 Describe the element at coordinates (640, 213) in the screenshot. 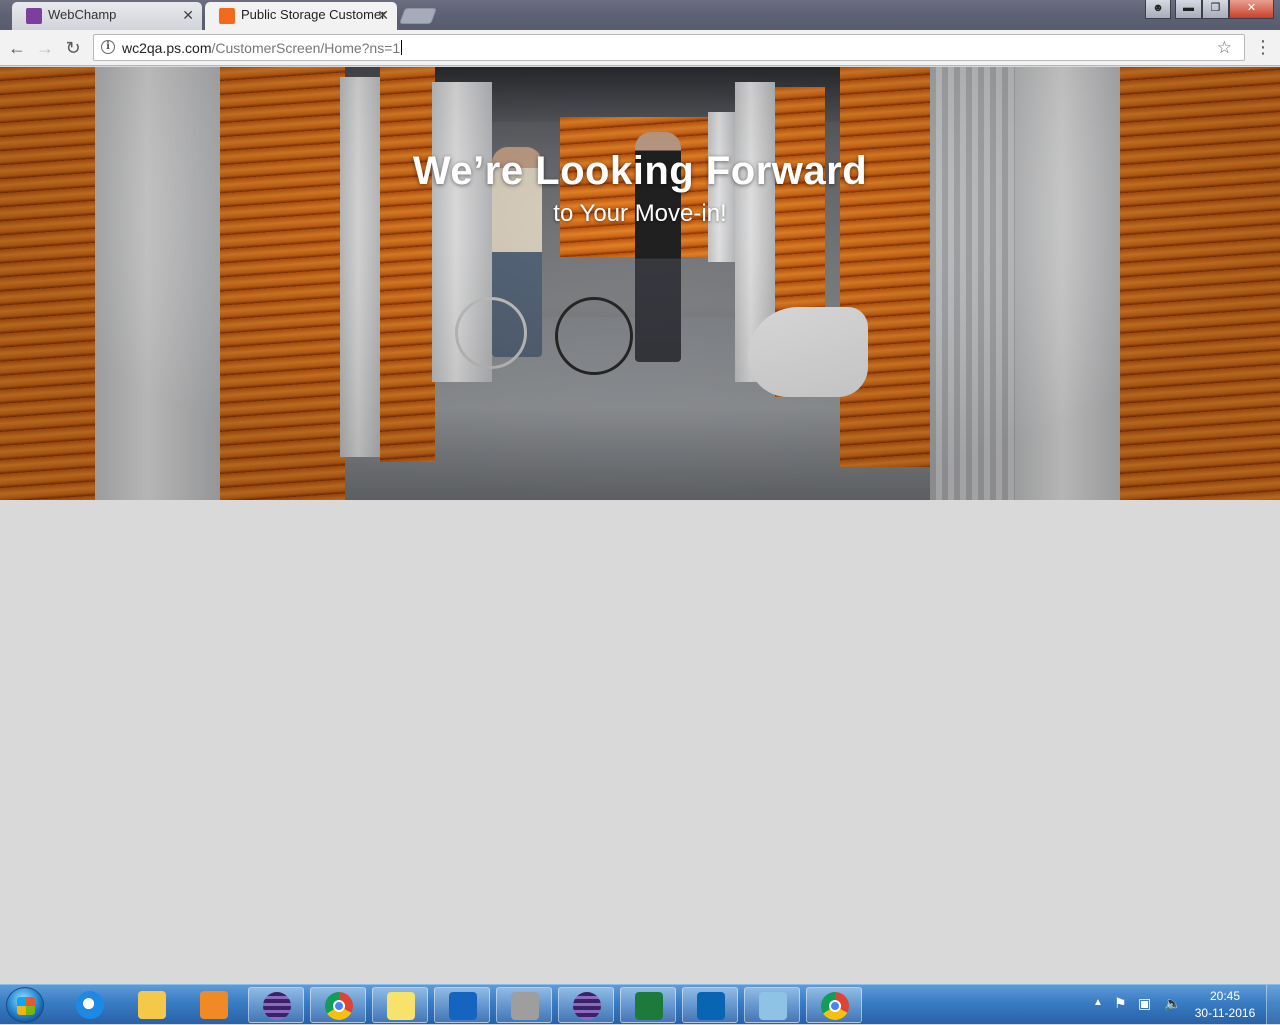

I see `hero-subtitle: to Your Move-in!` at that location.